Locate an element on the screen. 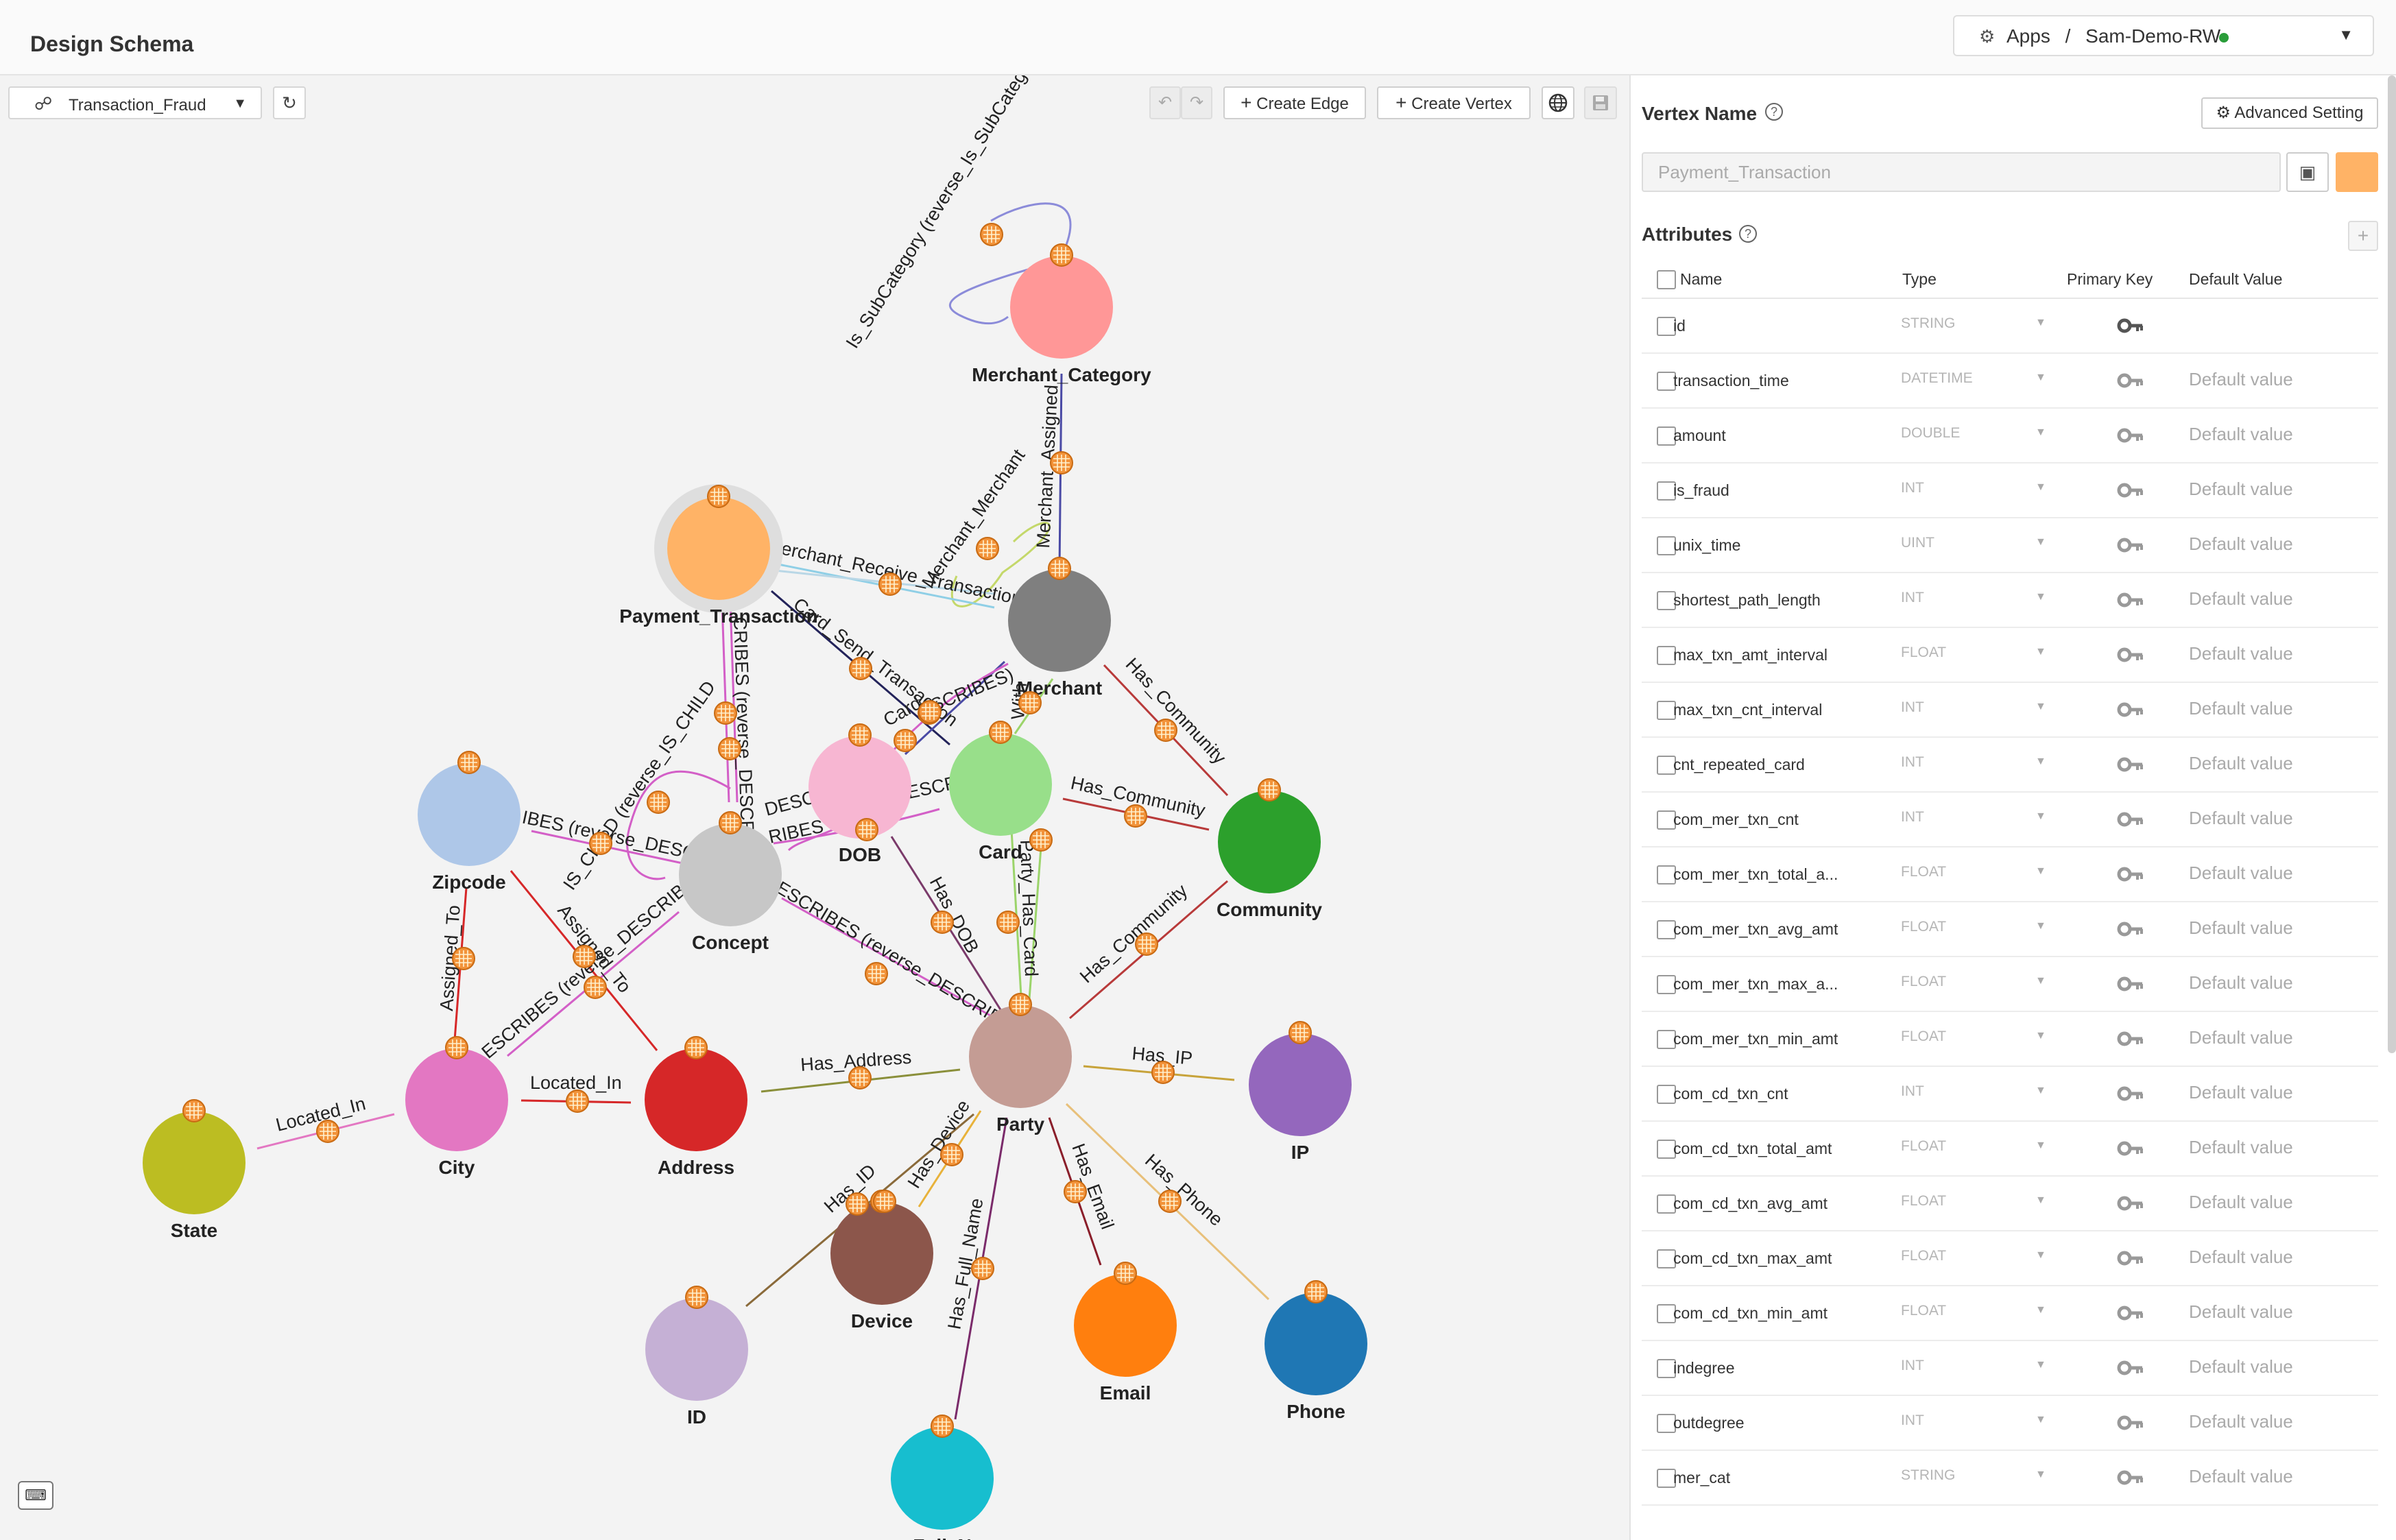 Image resolution: width=2396 pixels, height=1540 pixels. attribute-name: com_cd_txn_max_amt is located at coordinates (1752, 1258).